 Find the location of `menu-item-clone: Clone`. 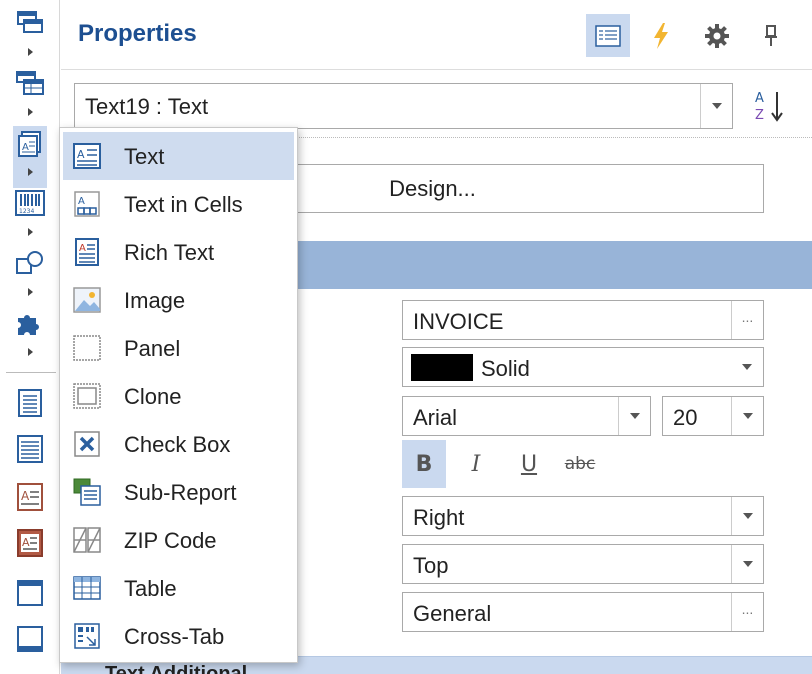

menu-item-clone: Clone is located at coordinates (178, 396).